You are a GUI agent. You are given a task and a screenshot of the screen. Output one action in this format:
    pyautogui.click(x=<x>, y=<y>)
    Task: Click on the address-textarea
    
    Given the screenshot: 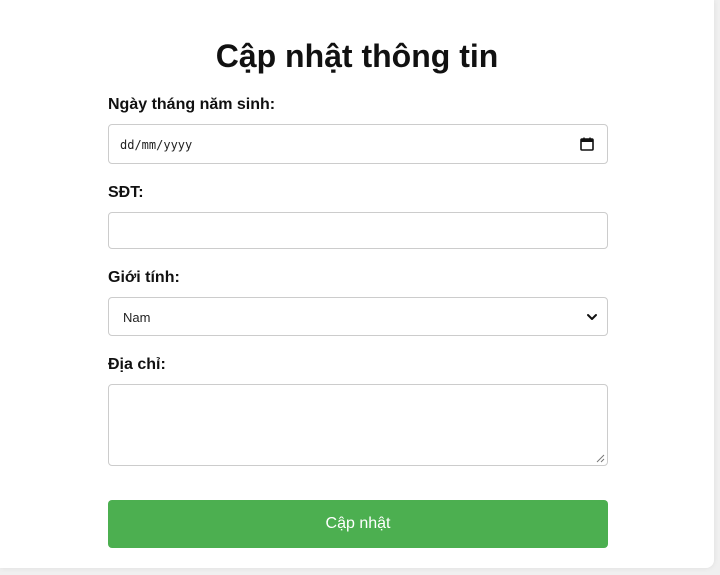 What is the action you would take?
    pyautogui.click(x=358, y=425)
    